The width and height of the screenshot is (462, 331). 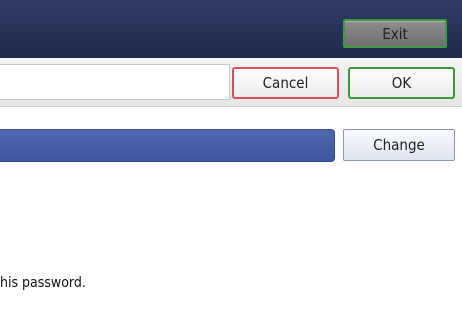 What do you see at coordinates (285, 83) in the screenshot?
I see `cancel-button: Cancel` at bounding box center [285, 83].